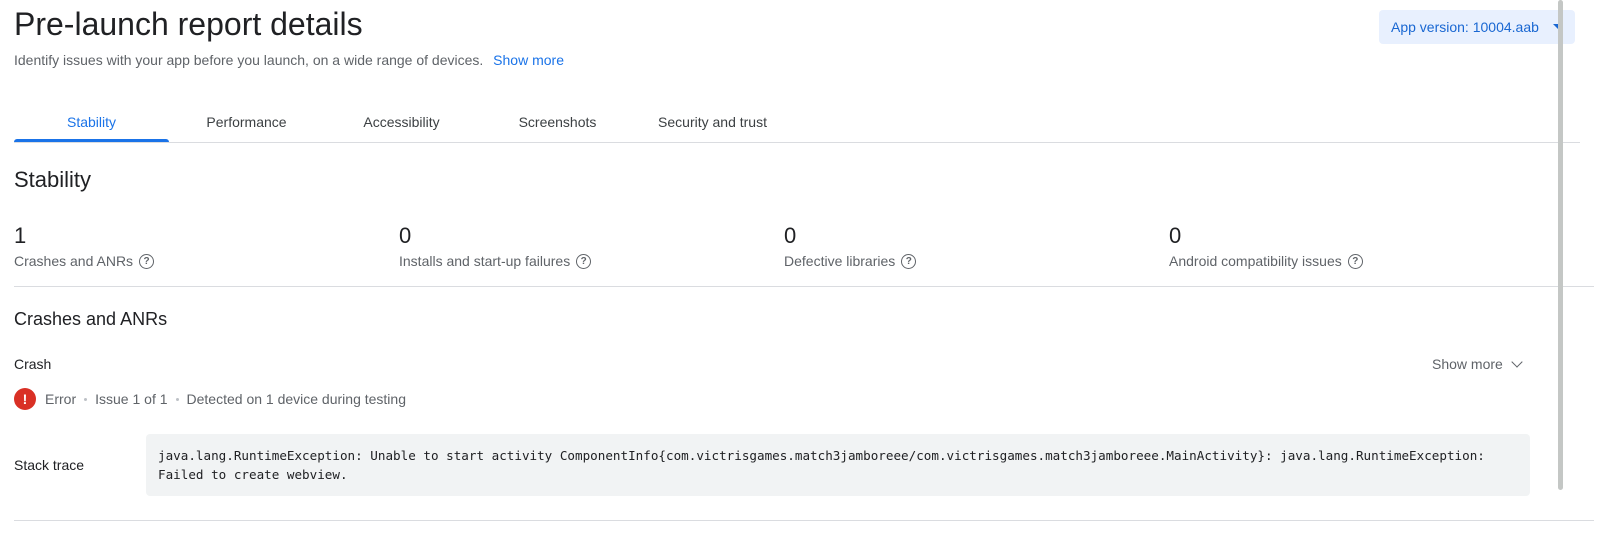  What do you see at coordinates (1517, 362) in the screenshot?
I see `chevron-down-icon` at bounding box center [1517, 362].